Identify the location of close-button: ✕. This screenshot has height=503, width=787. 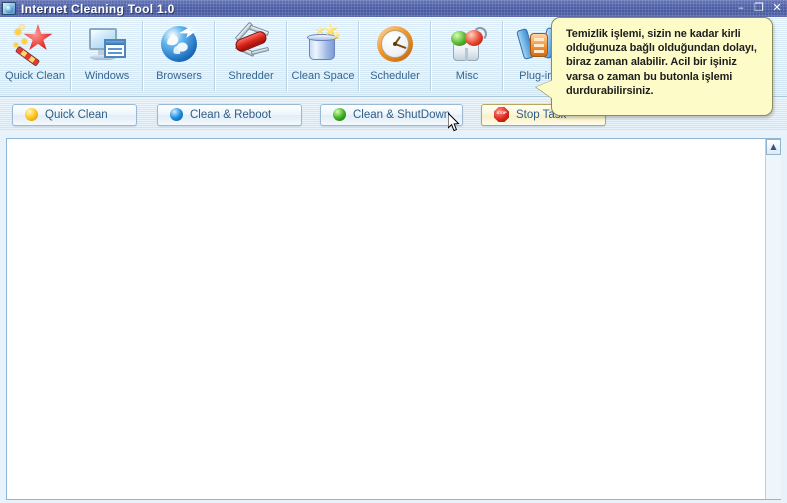
(777, 8).